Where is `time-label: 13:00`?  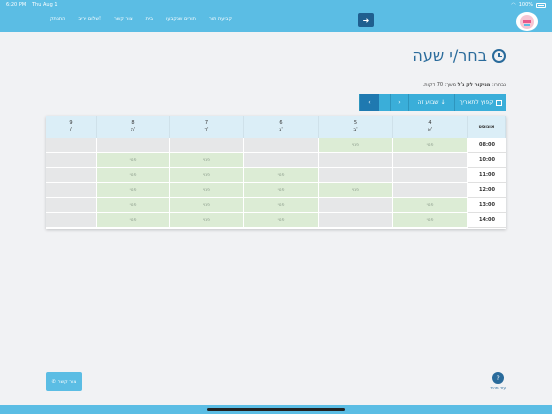
time-label: 13:00 is located at coordinates (487, 205).